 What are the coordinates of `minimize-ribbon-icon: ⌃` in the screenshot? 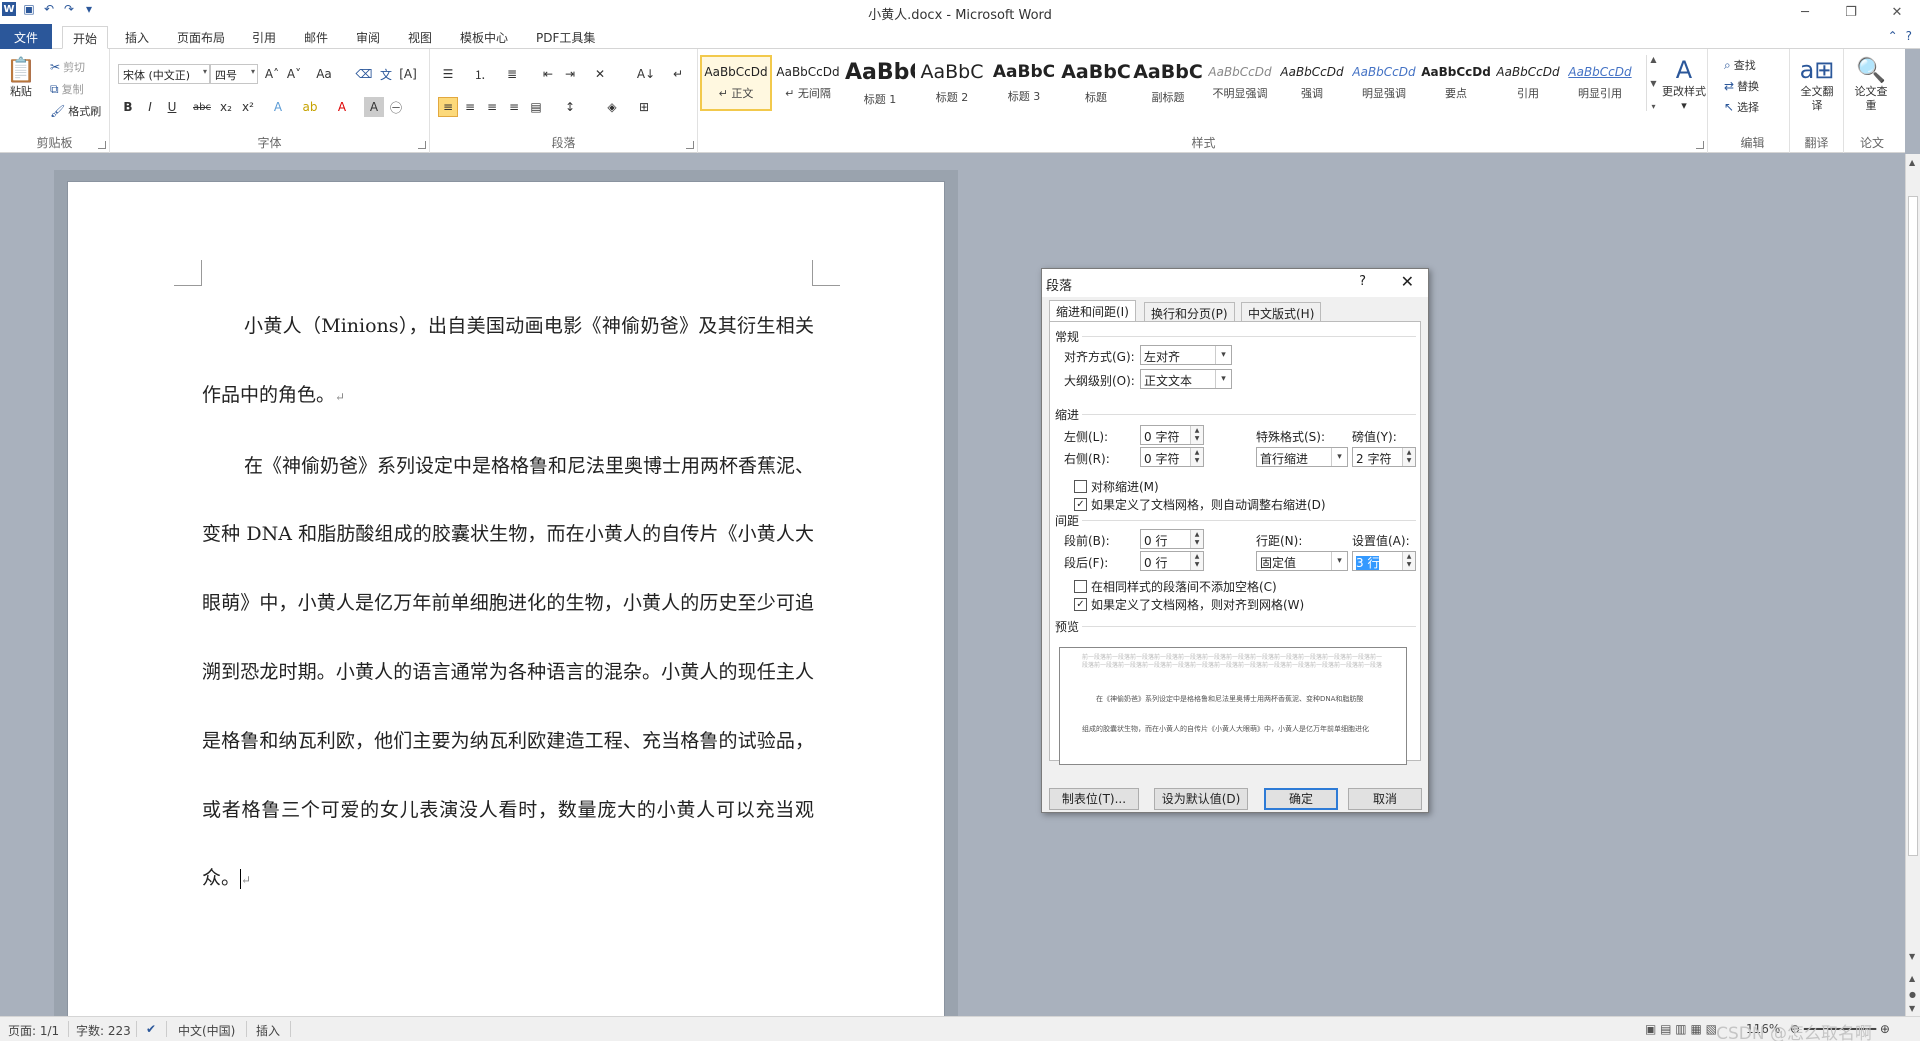 It's located at (1893, 36).